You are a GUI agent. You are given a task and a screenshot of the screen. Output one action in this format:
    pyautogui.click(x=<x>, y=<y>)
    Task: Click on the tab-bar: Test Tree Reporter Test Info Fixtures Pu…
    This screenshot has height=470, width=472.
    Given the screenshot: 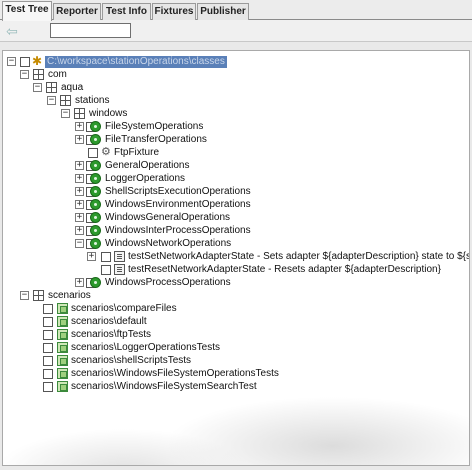 What is the action you would take?
    pyautogui.click(x=236, y=10)
    